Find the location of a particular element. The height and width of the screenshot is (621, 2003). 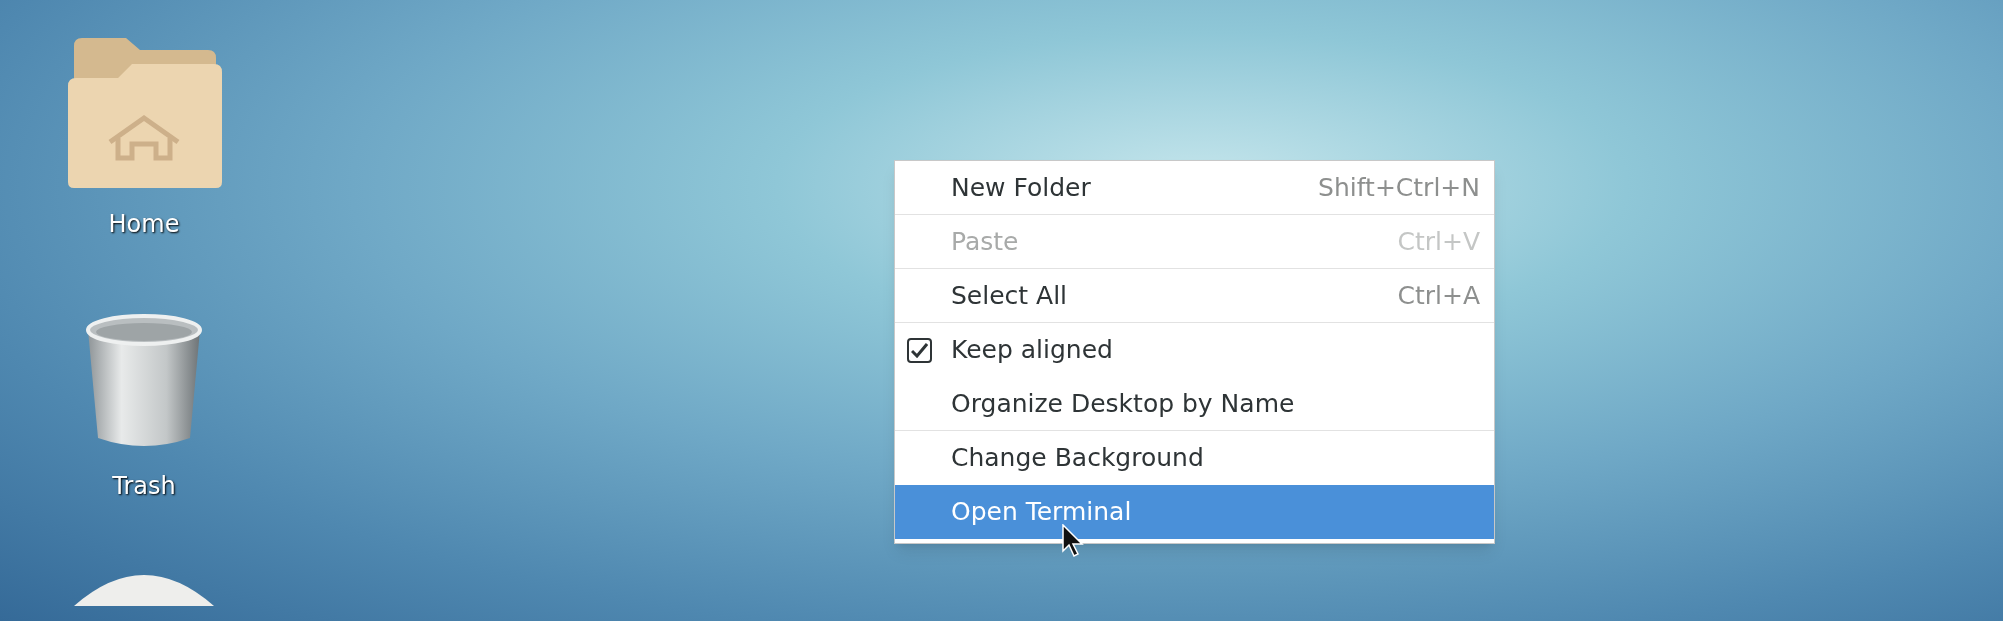

desktop-icon-label: Trash is located at coordinates (144, 486).